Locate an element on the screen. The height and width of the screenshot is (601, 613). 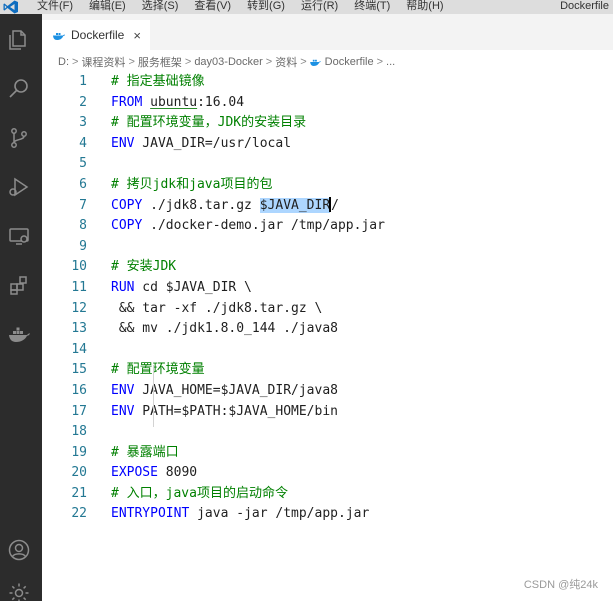
line-number: 3 is located at coordinates (83, 123).